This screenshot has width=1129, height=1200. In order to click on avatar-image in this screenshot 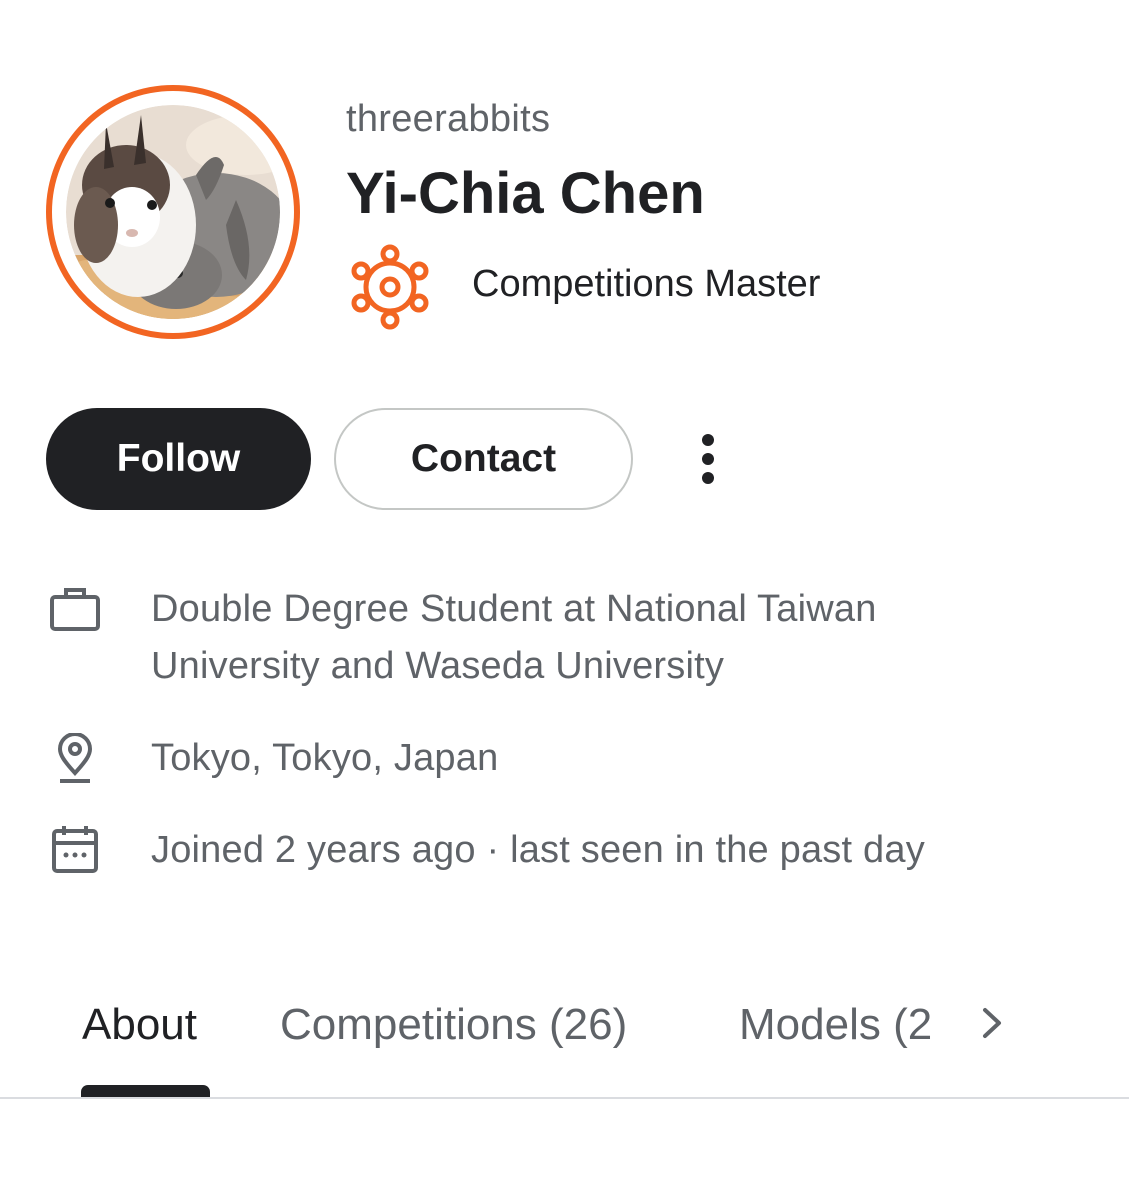, I will do `click(173, 212)`.